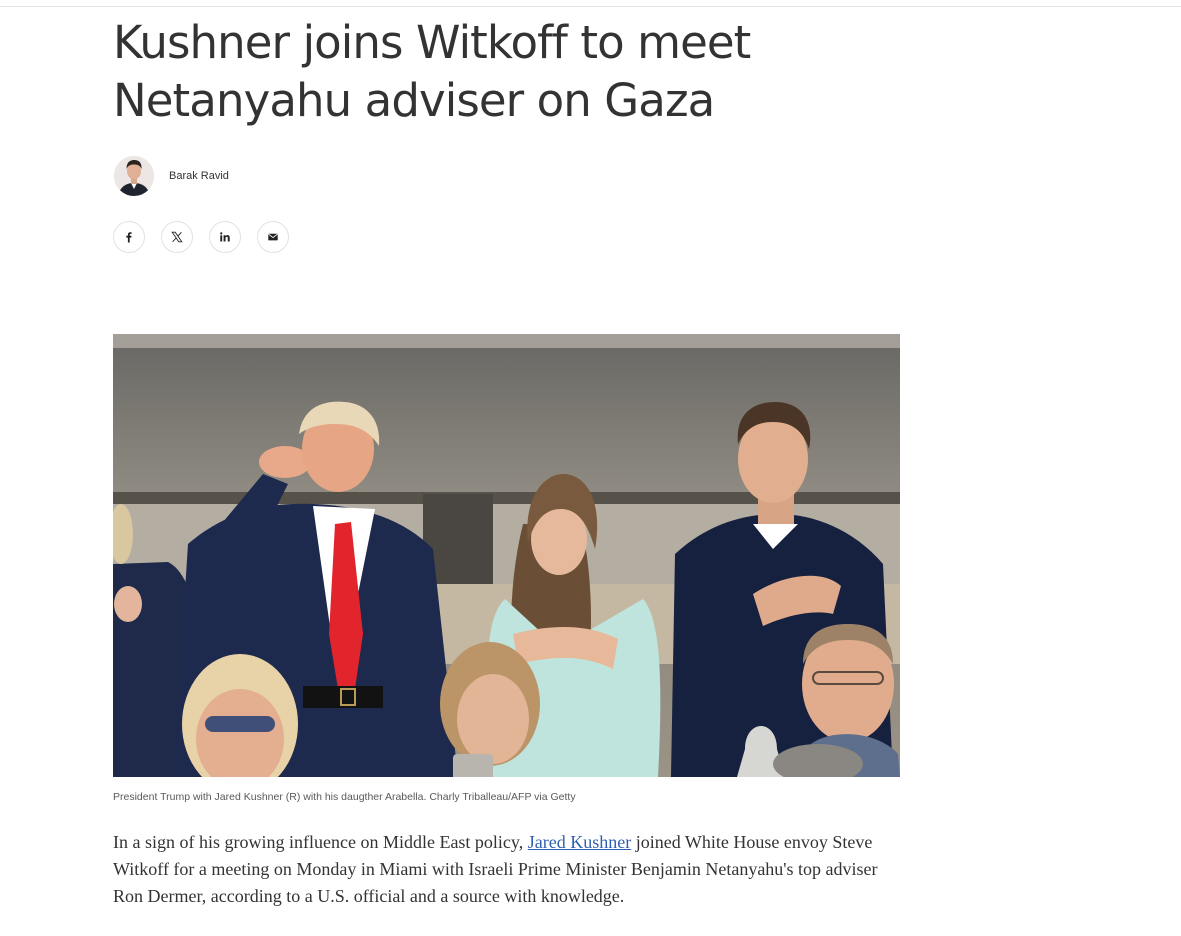  I want to click on top-divider, so click(590, 6).